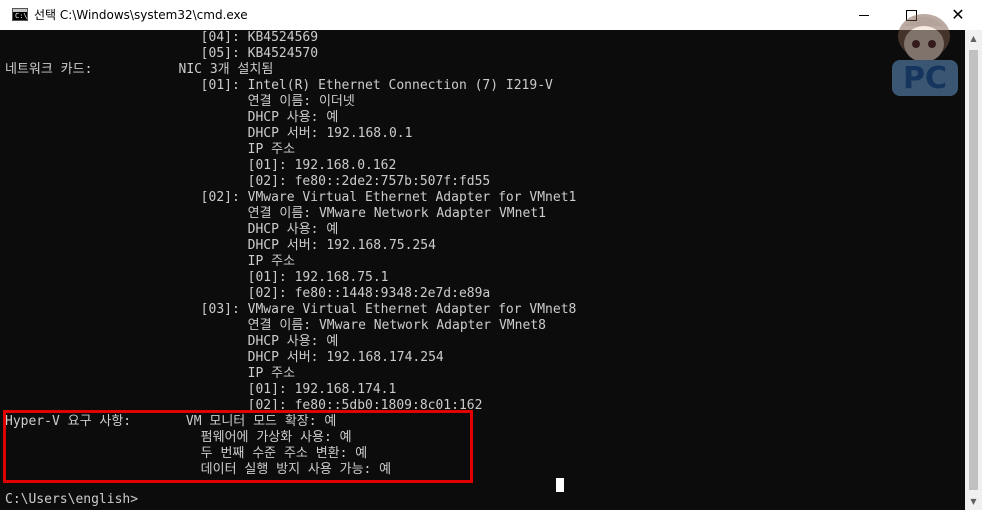  I want to click on console-line: 연결 이름: 이더넷, so click(180, 101).